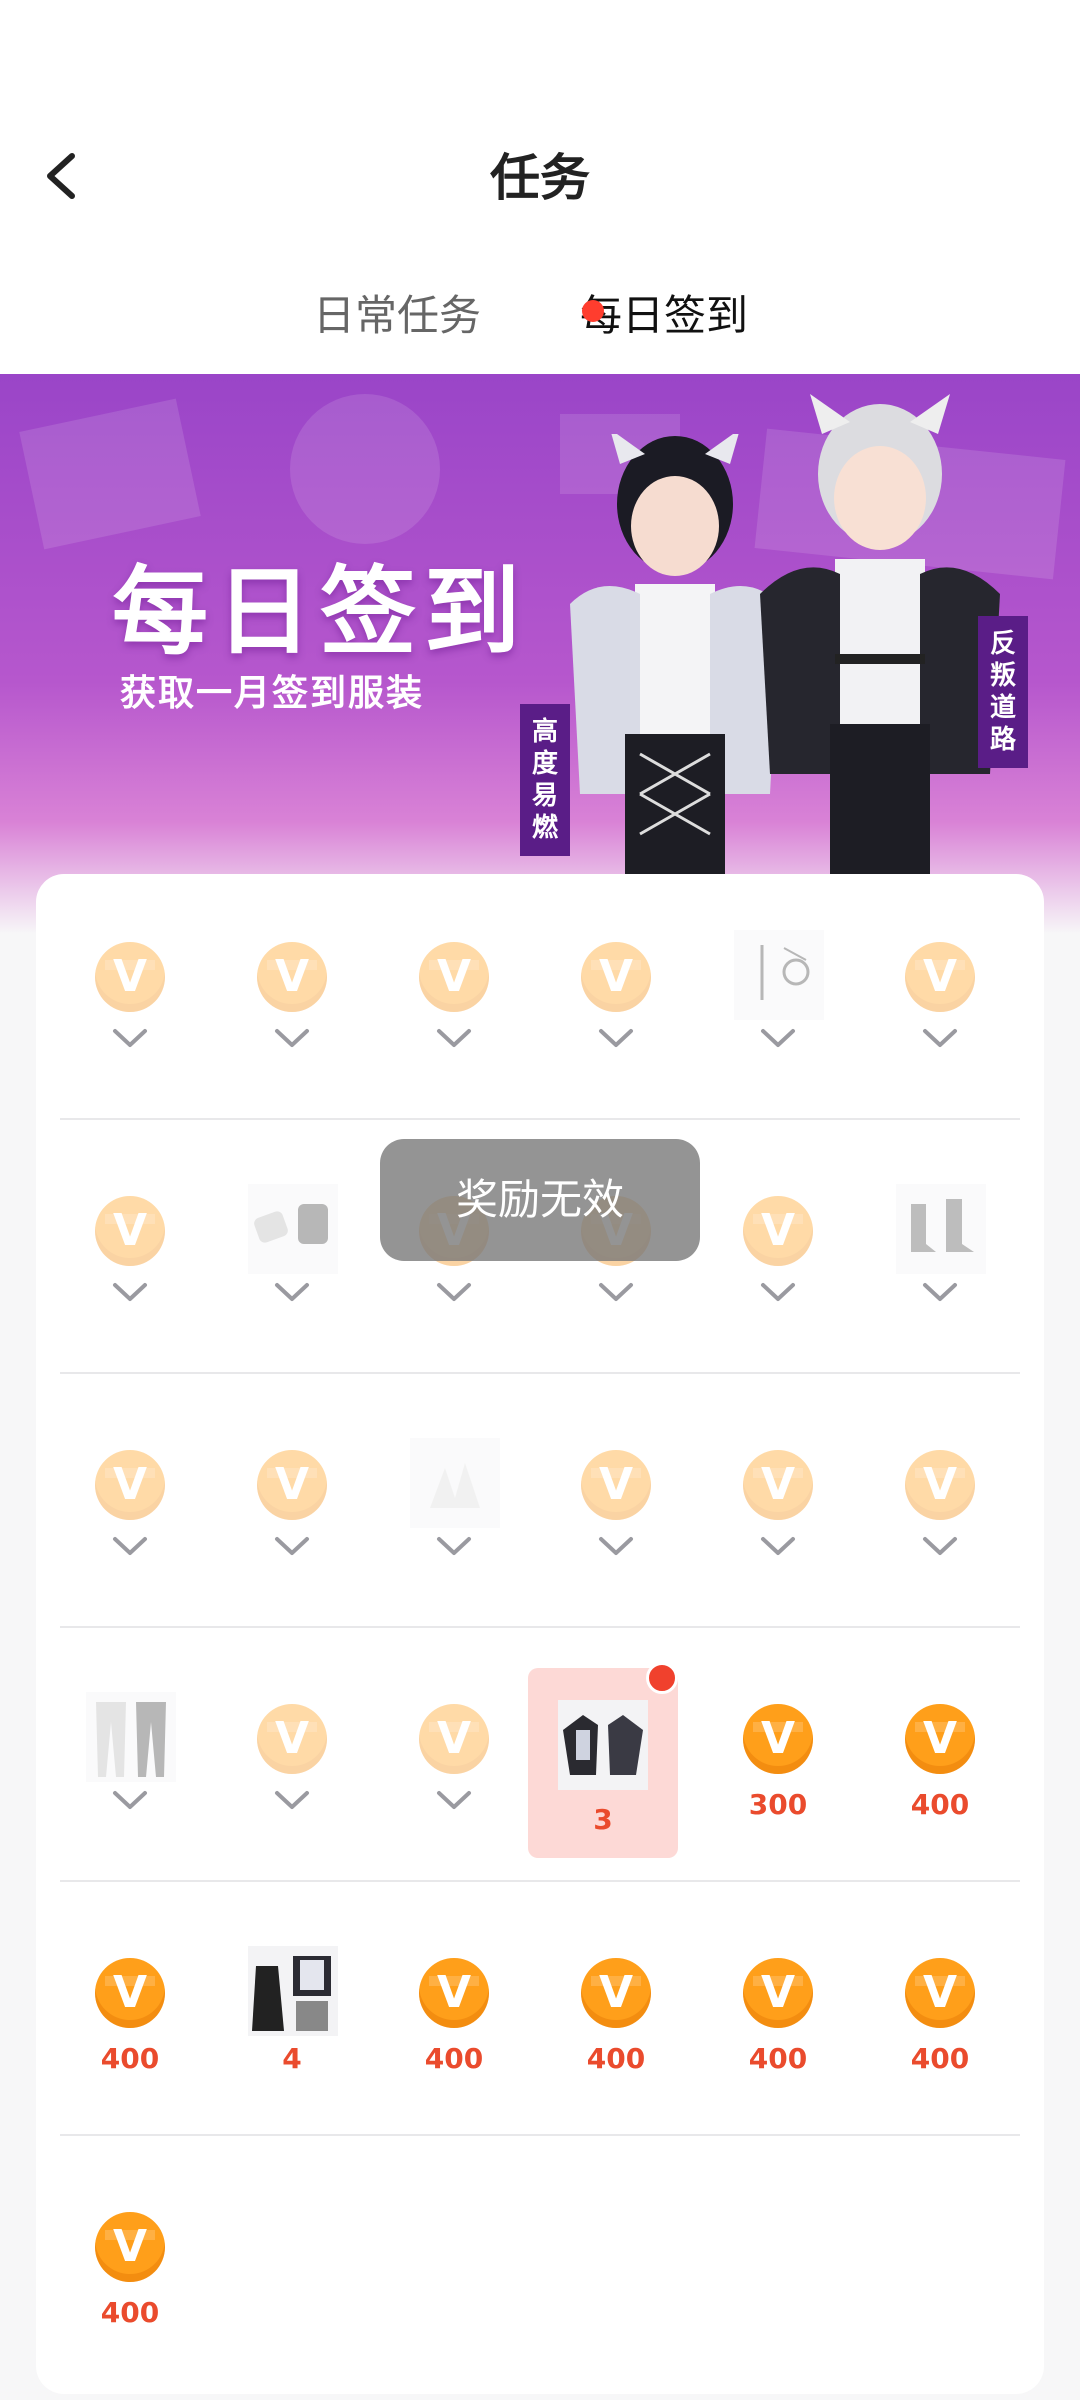 Image resolution: width=1080 pixels, height=2400 pixels. I want to click on reward-amount: 4, so click(292, 2058).